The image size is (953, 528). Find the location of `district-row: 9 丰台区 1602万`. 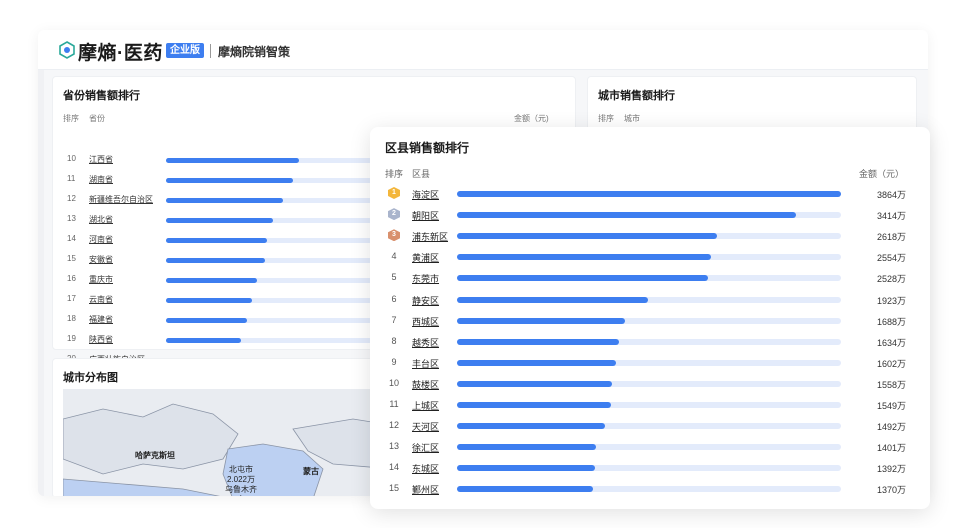

district-row: 9 丰台区 1602万 is located at coordinates (650, 363).